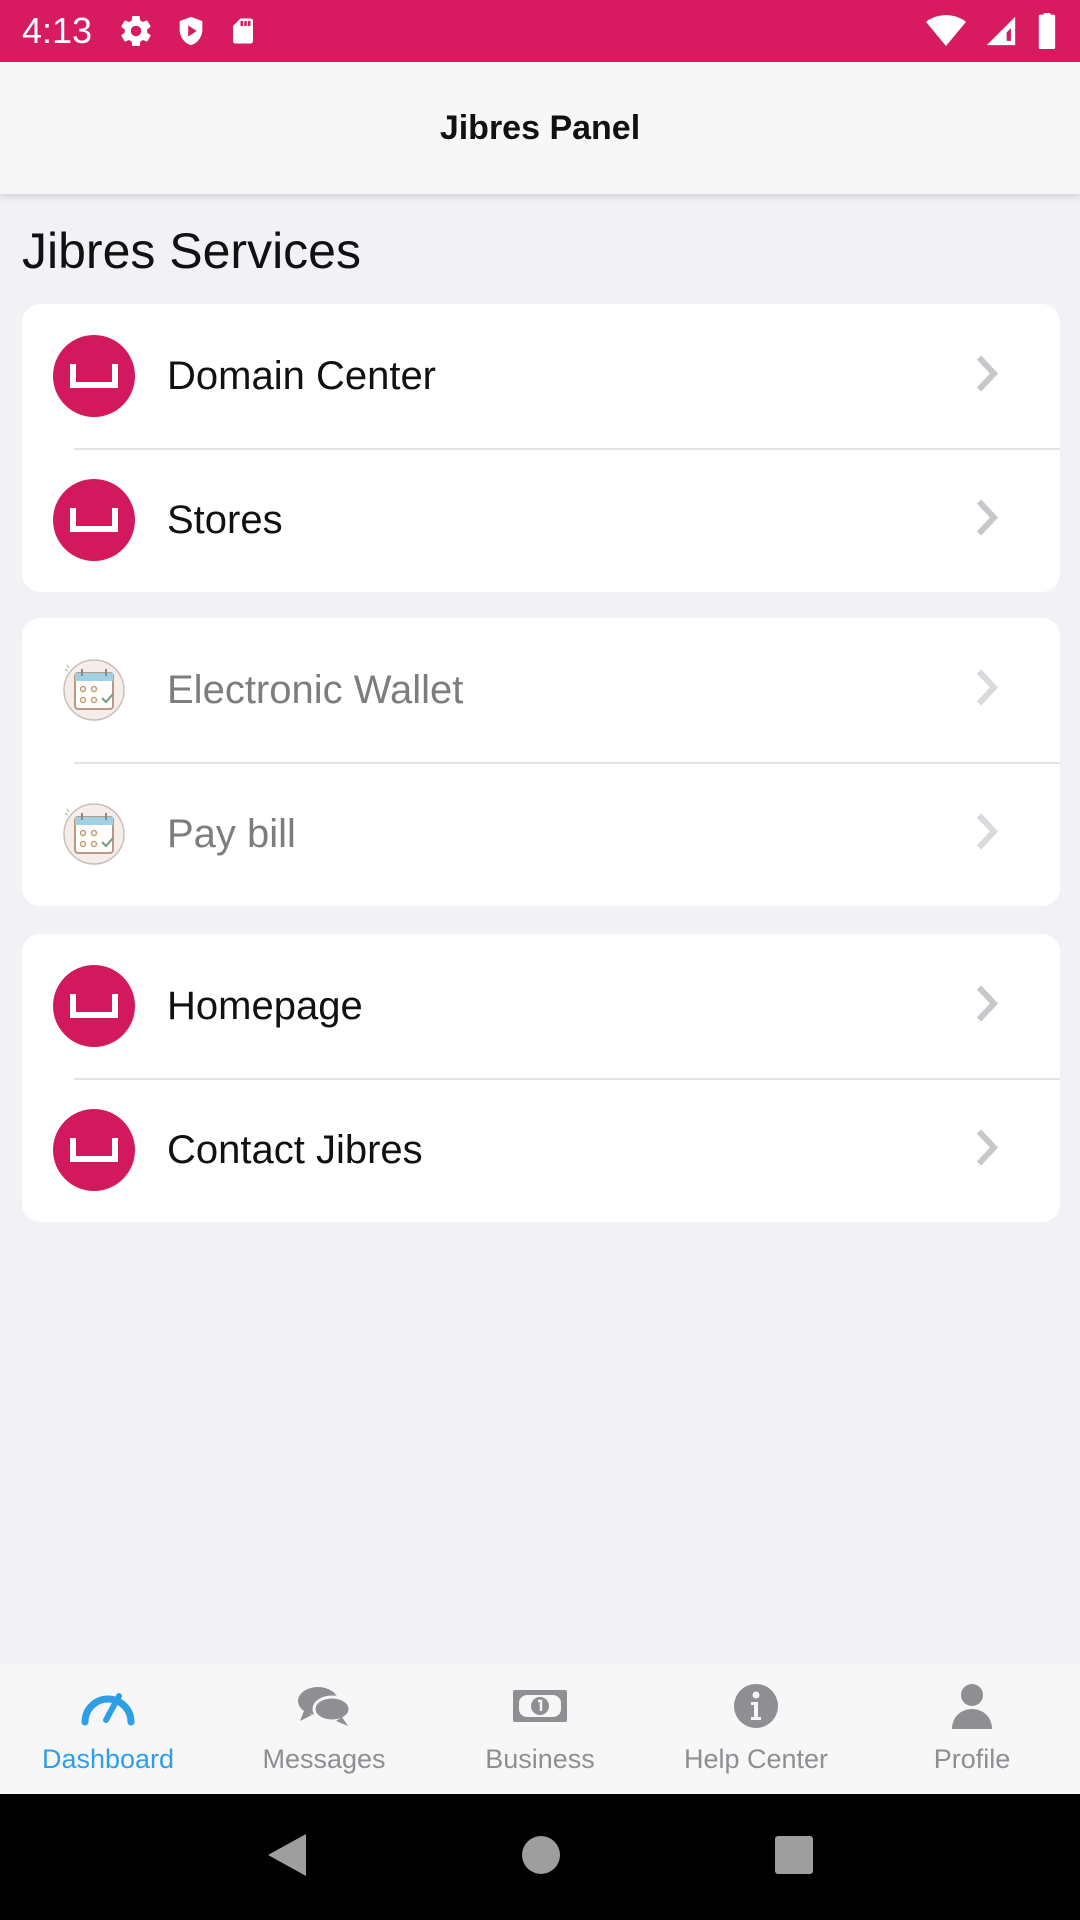 The width and height of the screenshot is (1080, 1920). Describe the element at coordinates (541, 1150) in the screenshot. I see `list-item-contact-jibres: Contact Jibres` at that location.